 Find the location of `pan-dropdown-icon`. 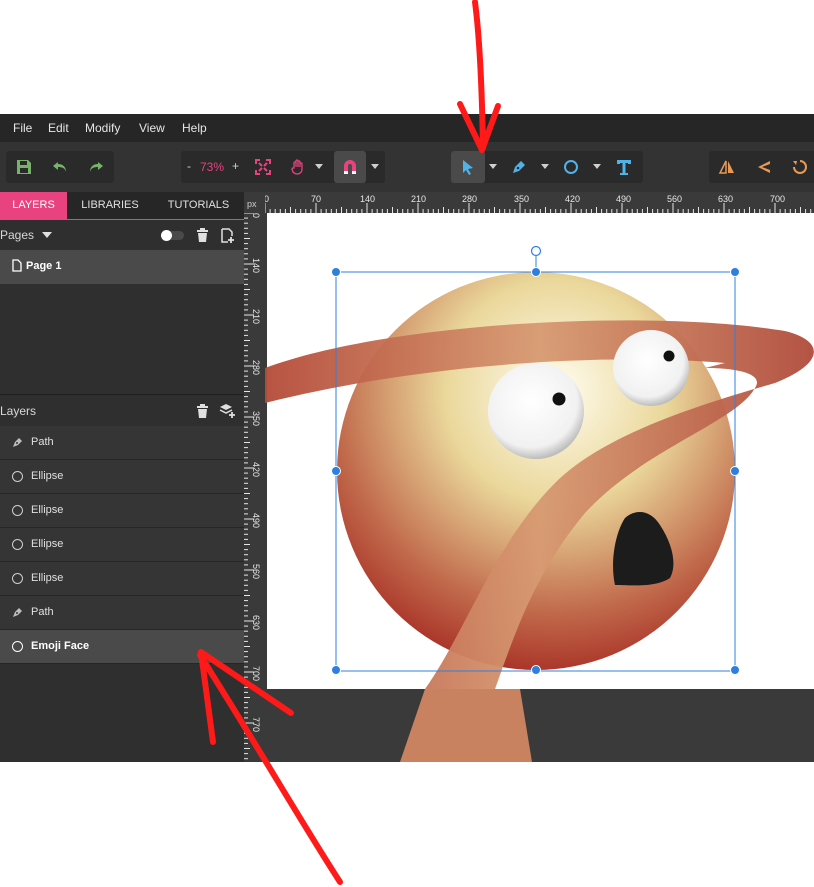

pan-dropdown-icon is located at coordinates (319, 166).